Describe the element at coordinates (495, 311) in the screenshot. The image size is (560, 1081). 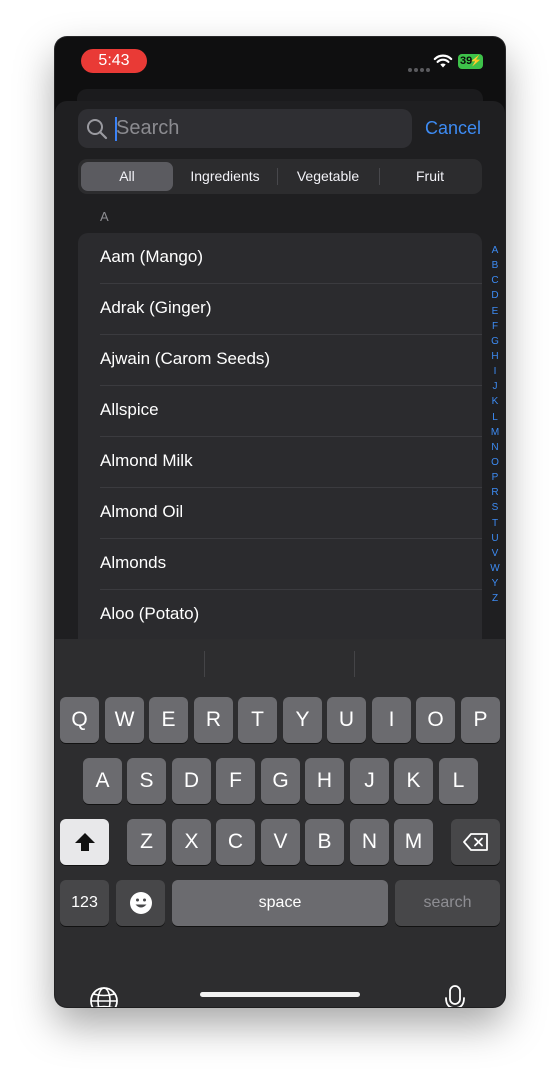
I see `index-letter: E` at that location.